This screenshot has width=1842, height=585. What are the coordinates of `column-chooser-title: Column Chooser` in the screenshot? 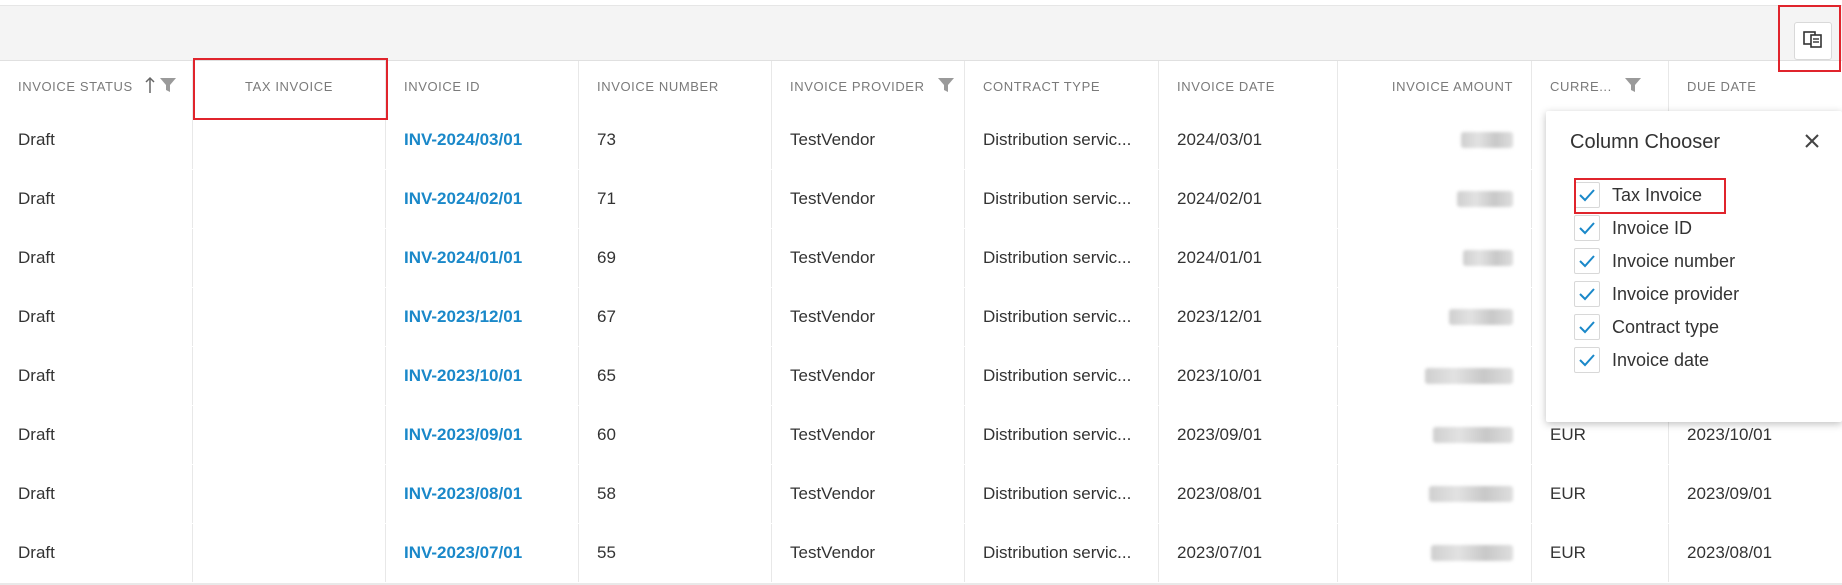 It's located at (1645, 142).